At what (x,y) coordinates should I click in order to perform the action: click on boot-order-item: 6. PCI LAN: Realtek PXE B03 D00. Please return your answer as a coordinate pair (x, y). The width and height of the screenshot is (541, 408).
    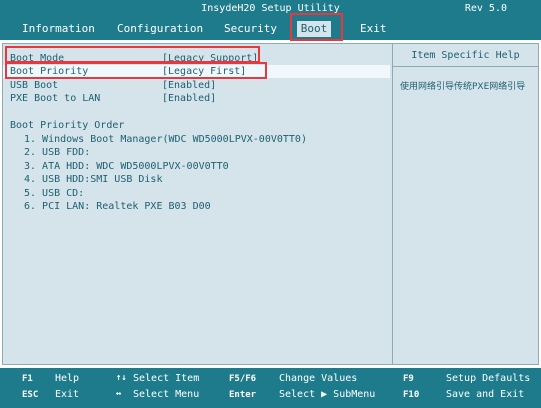
    Looking at the image, I should click on (117, 206).